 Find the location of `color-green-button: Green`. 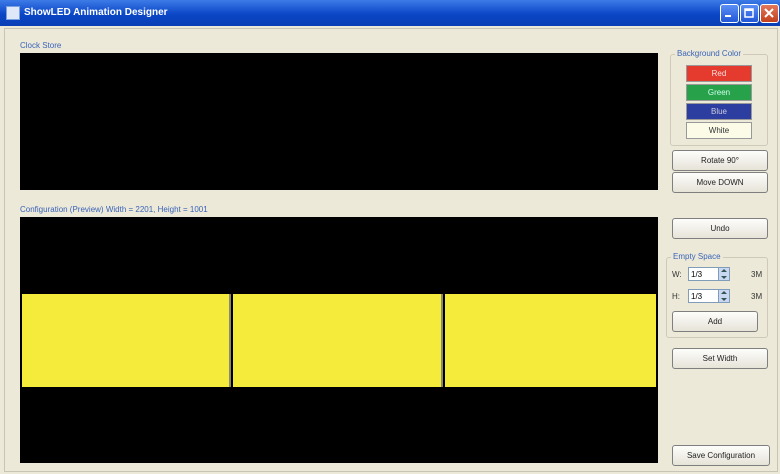

color-green-button: Green is located at coordinates (719, 92).